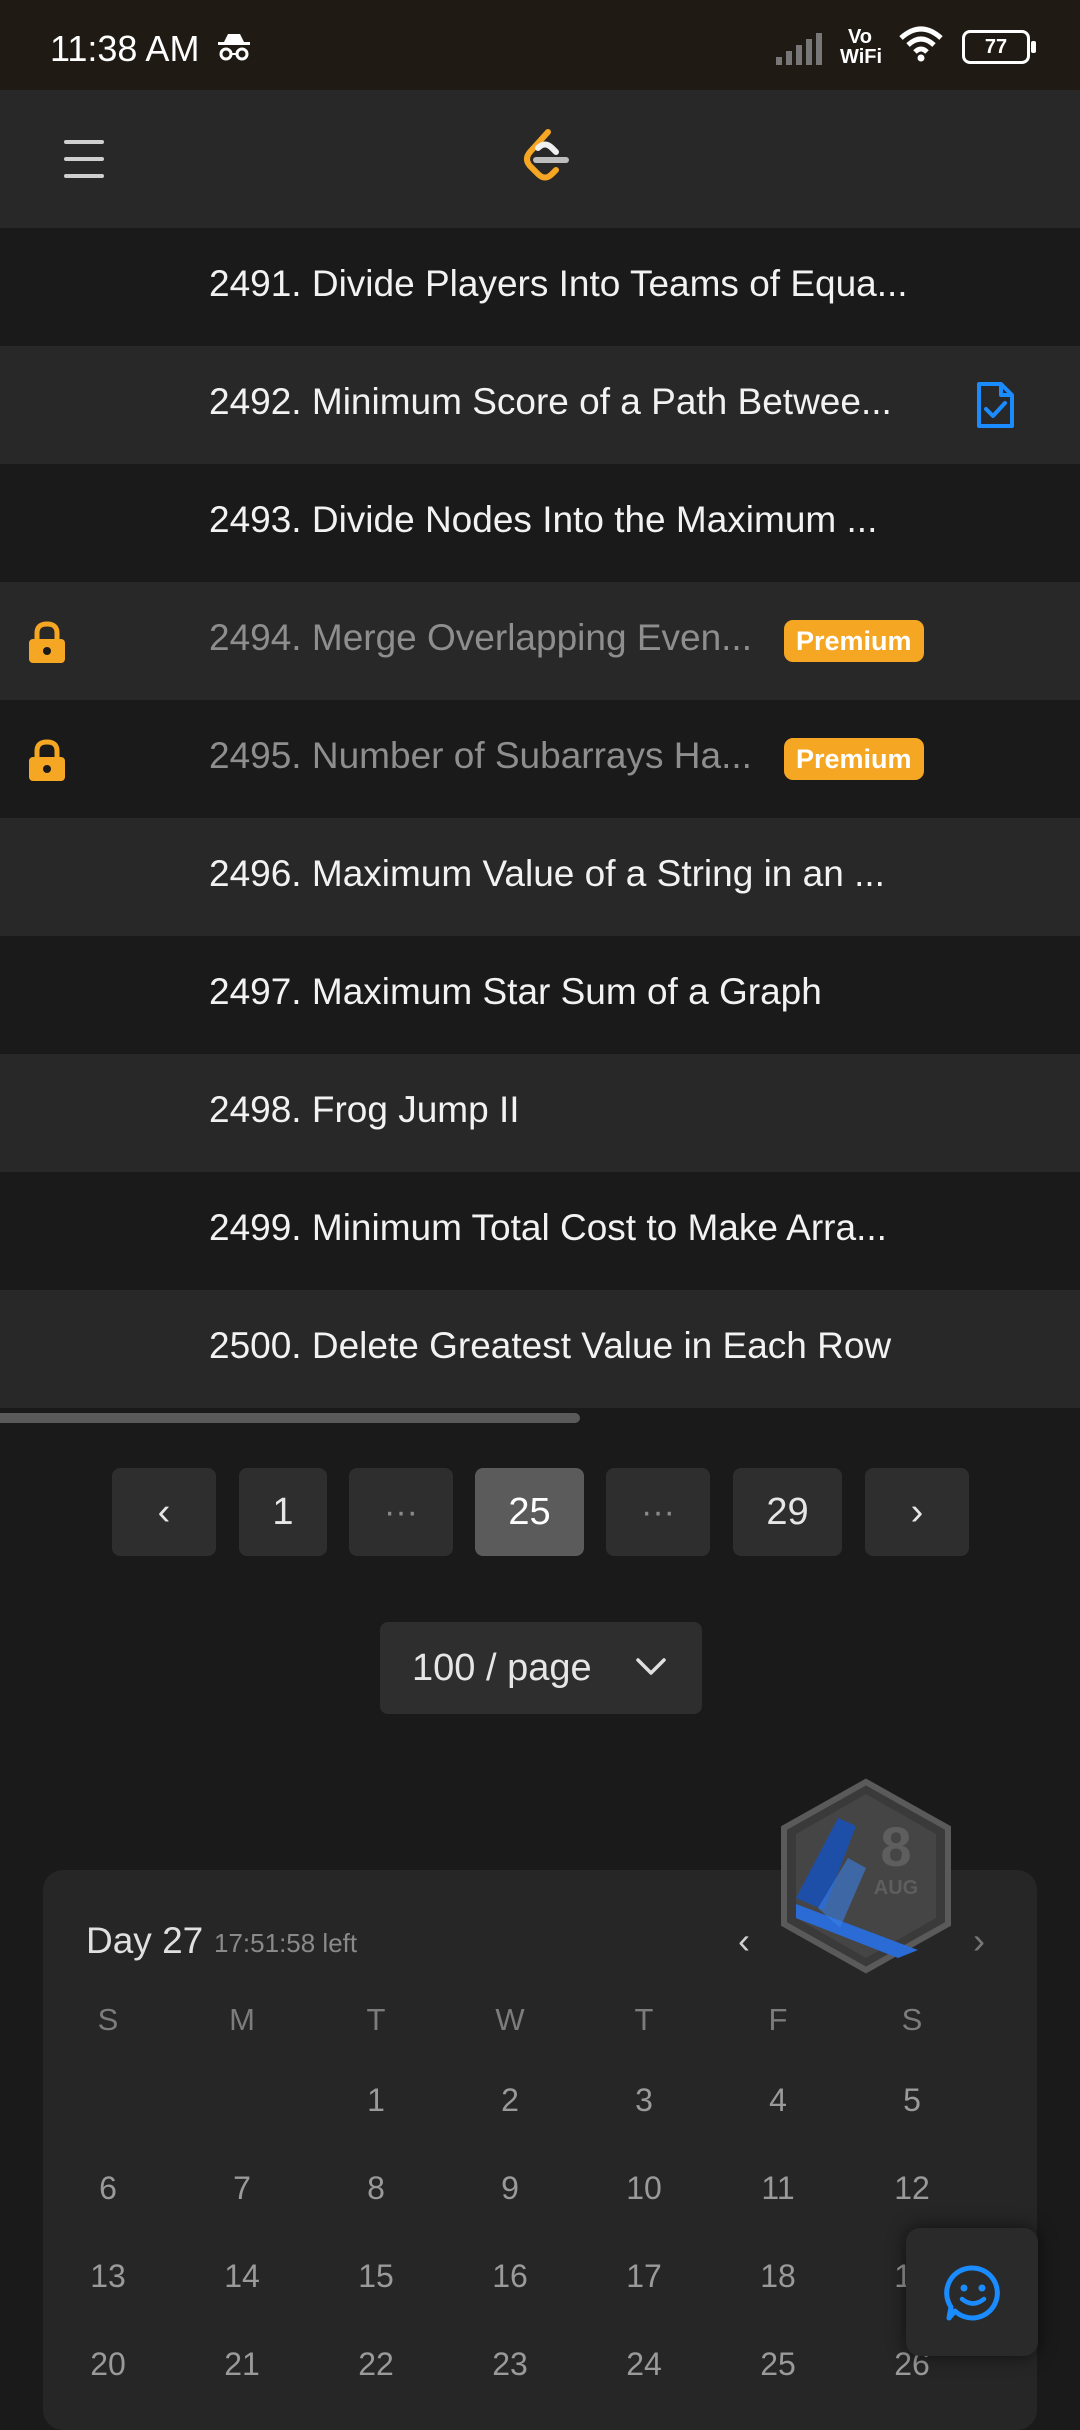 This screenshot has height=2430, width=1080. Describe the element at coordinates (242, 2019) in the screenshot. I see `weekday-header: M` at that location.